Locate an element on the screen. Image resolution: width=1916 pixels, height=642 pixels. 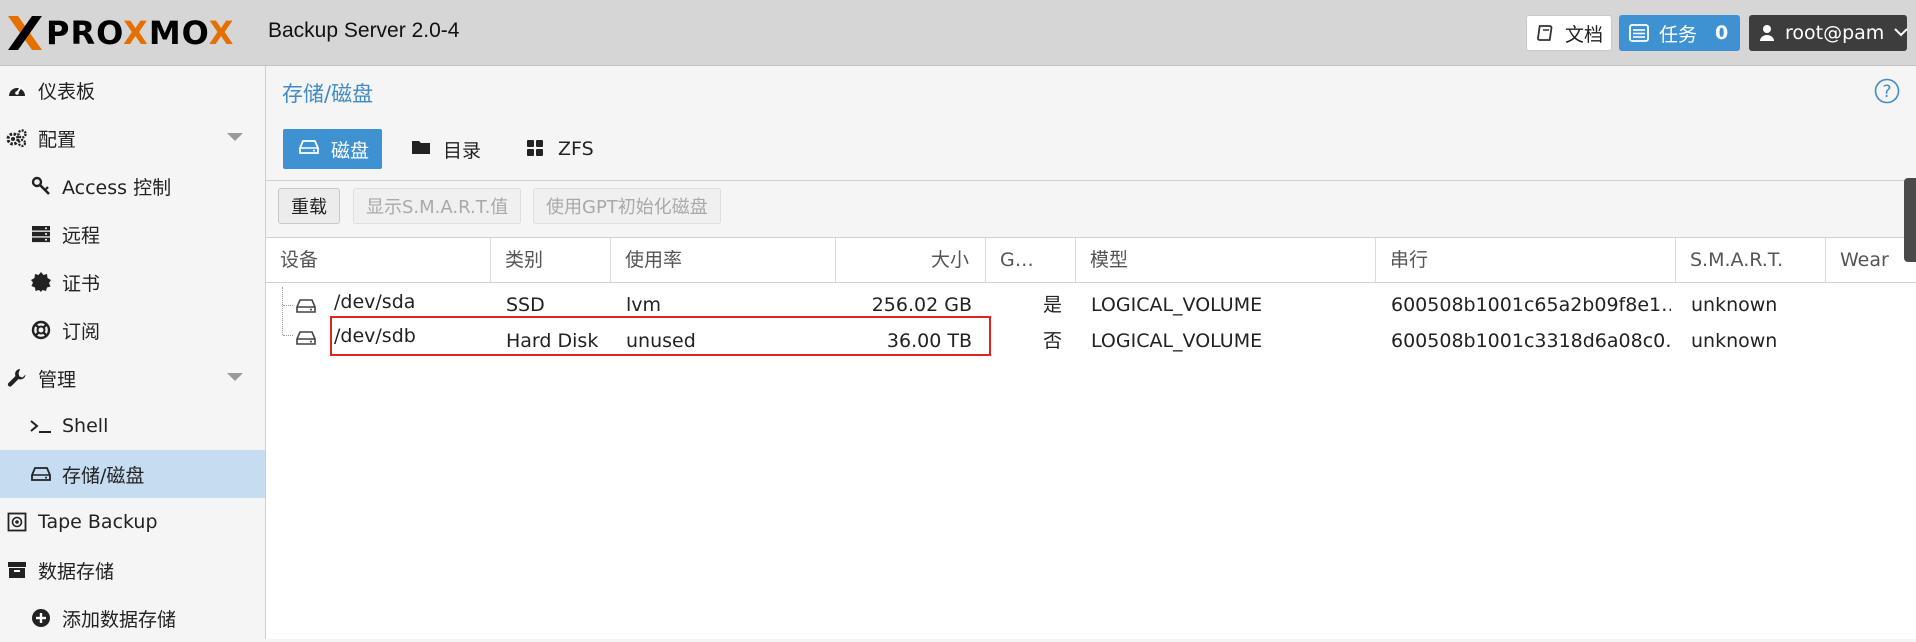
sidebar-item-label: Tape Backup is located at coordinates (98, 522).